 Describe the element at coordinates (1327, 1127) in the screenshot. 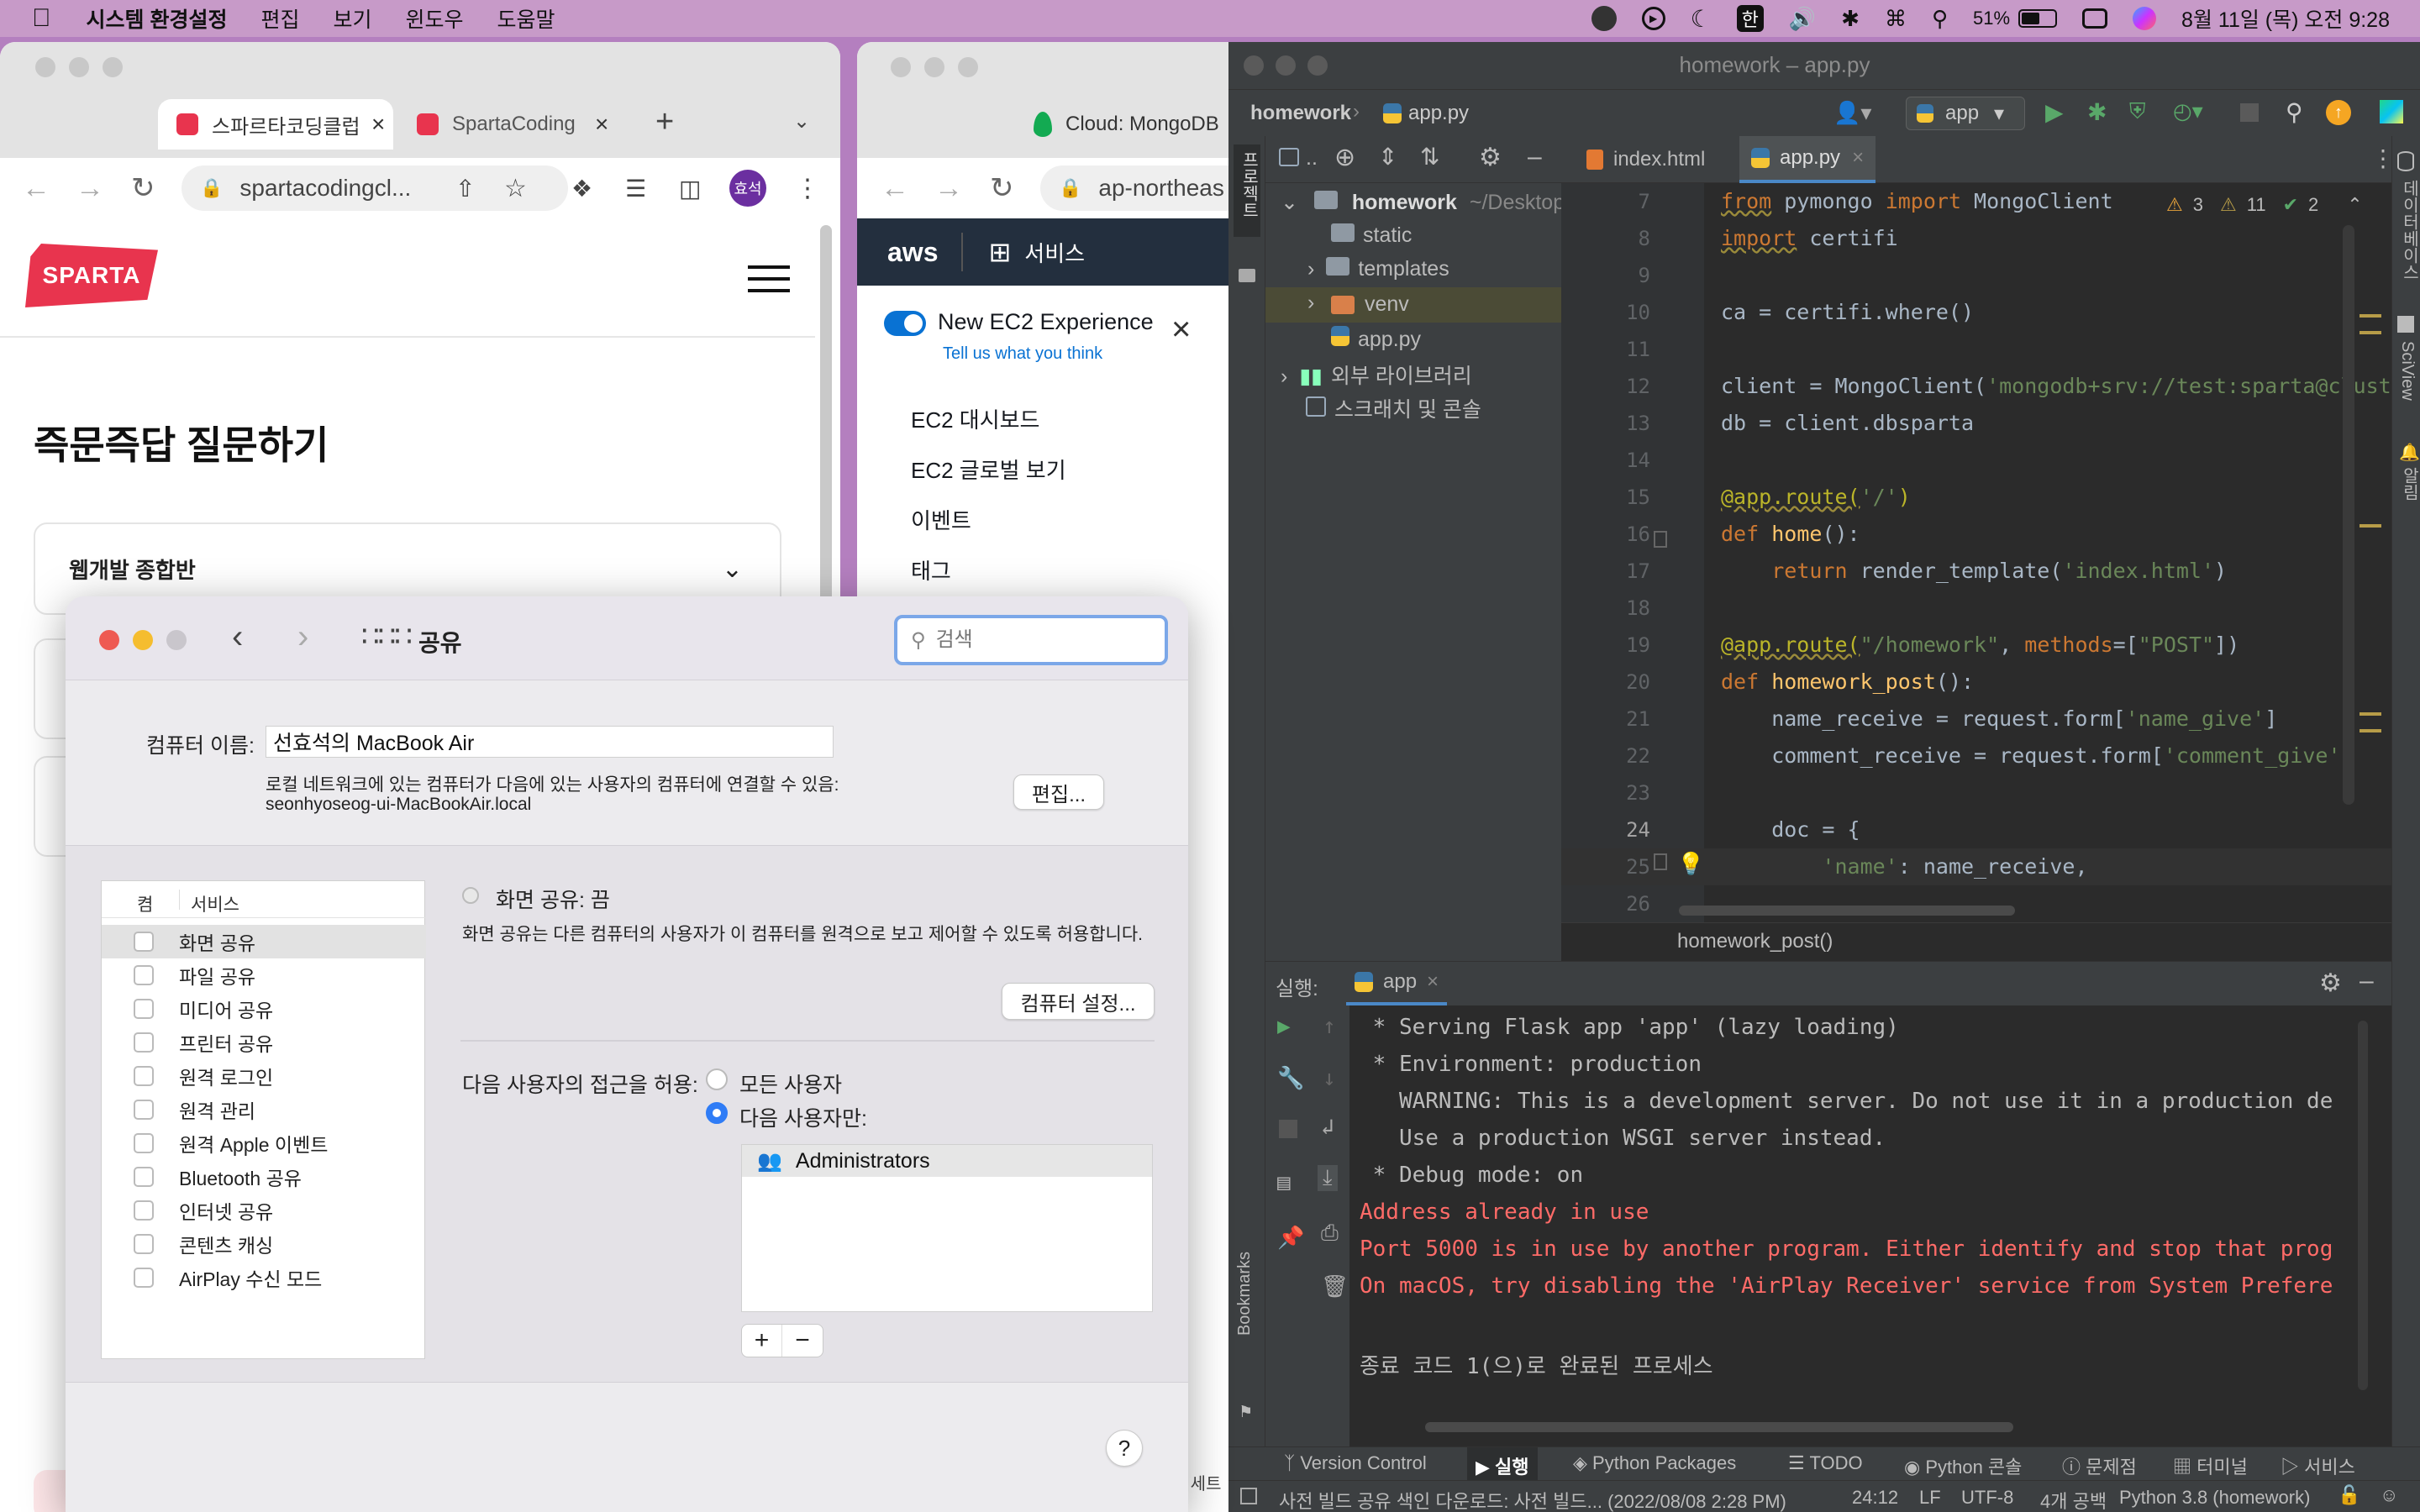

I see `soft-wrap-icon: ↲` at that location.